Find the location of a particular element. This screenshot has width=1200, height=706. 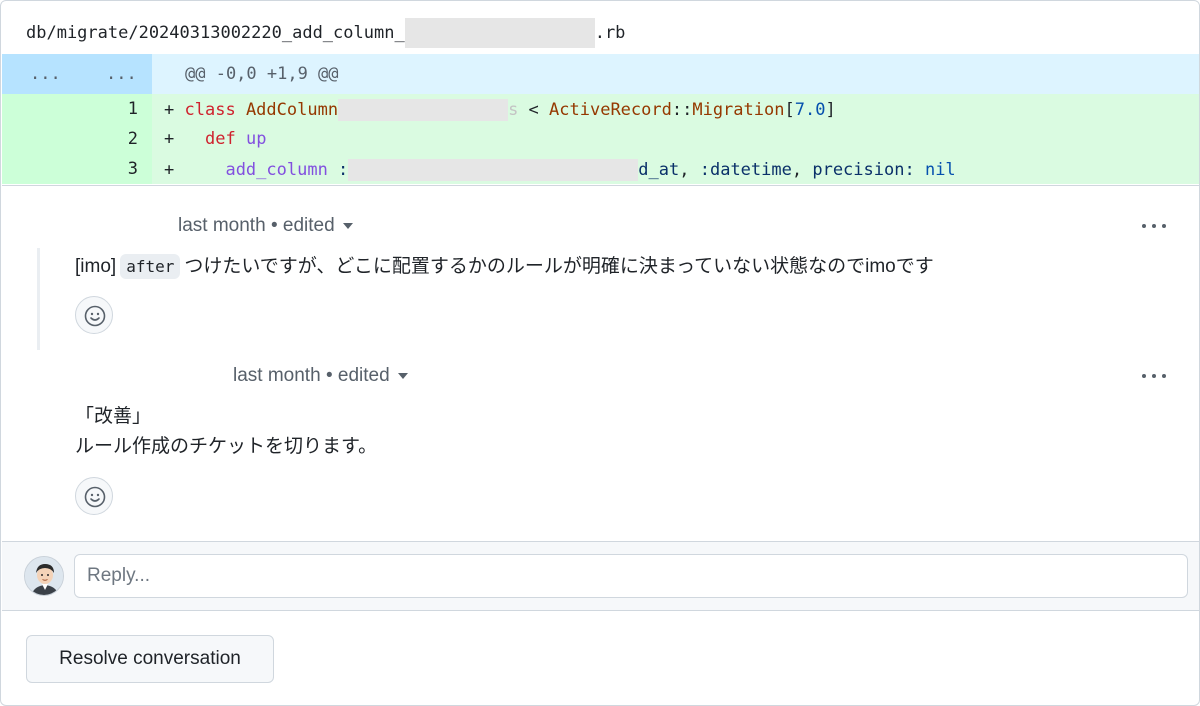

line-number: 2 is located at coordinates (133, 139).